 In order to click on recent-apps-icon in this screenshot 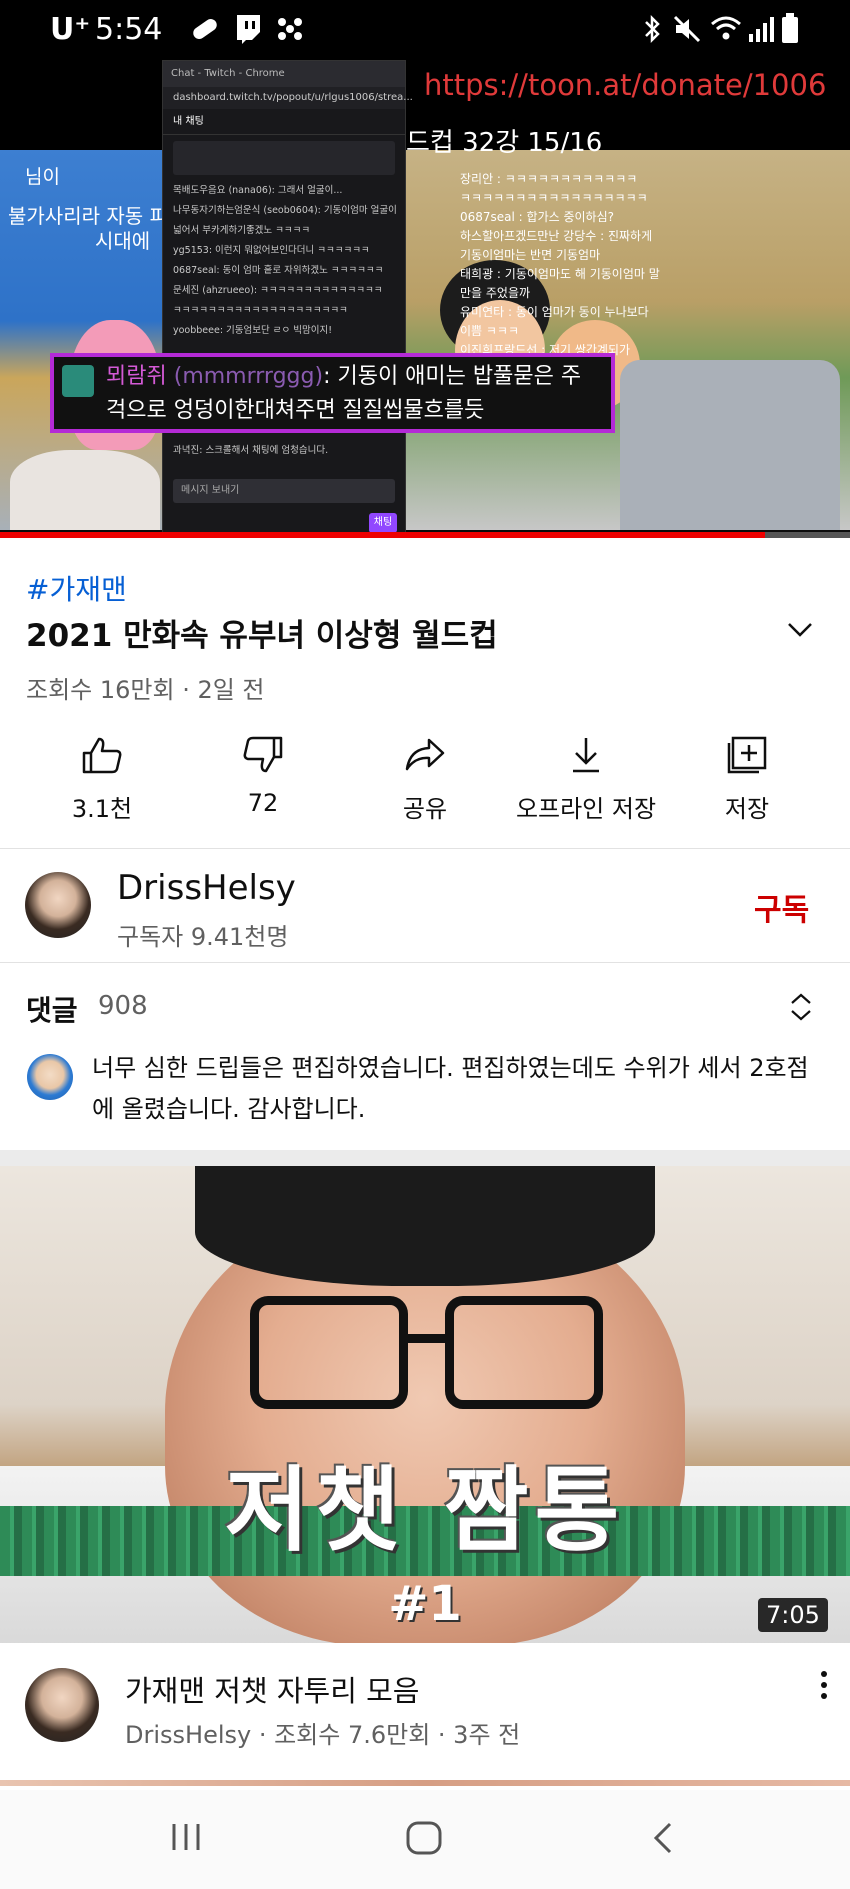, I will do `click(186, 1837)`.